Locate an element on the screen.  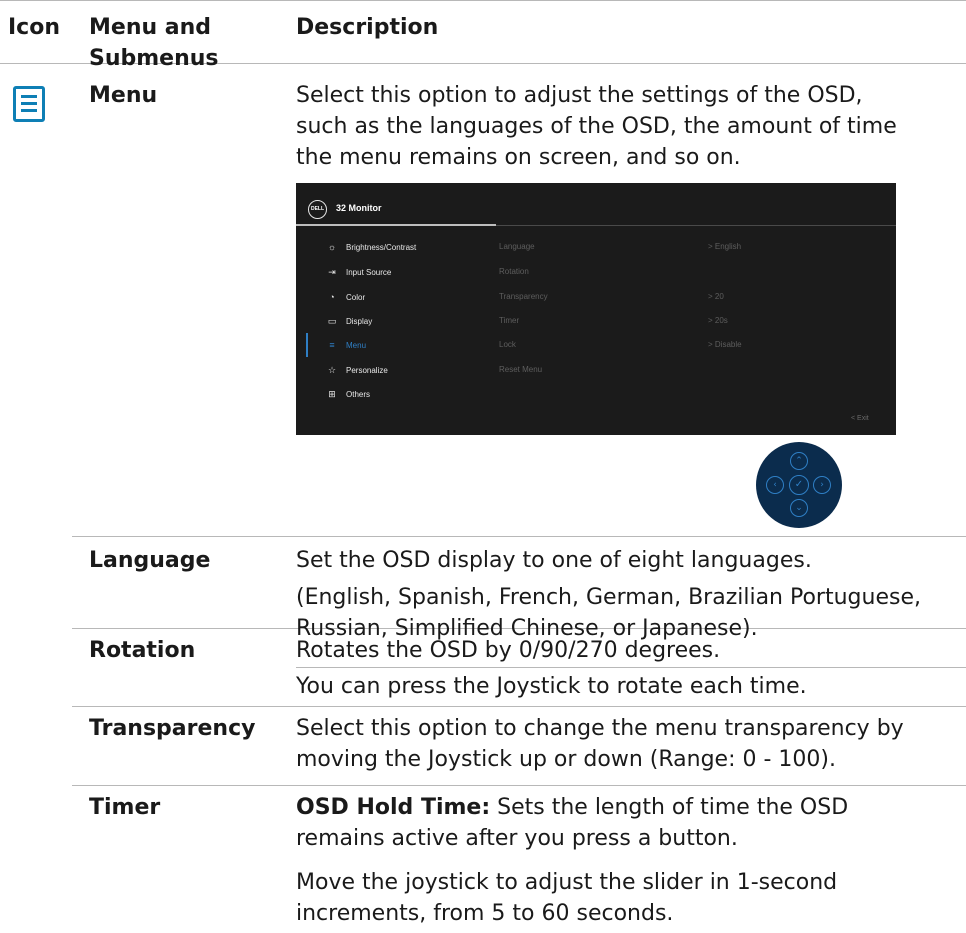
osd-item-label: Color is located at coordinates (356, 297).